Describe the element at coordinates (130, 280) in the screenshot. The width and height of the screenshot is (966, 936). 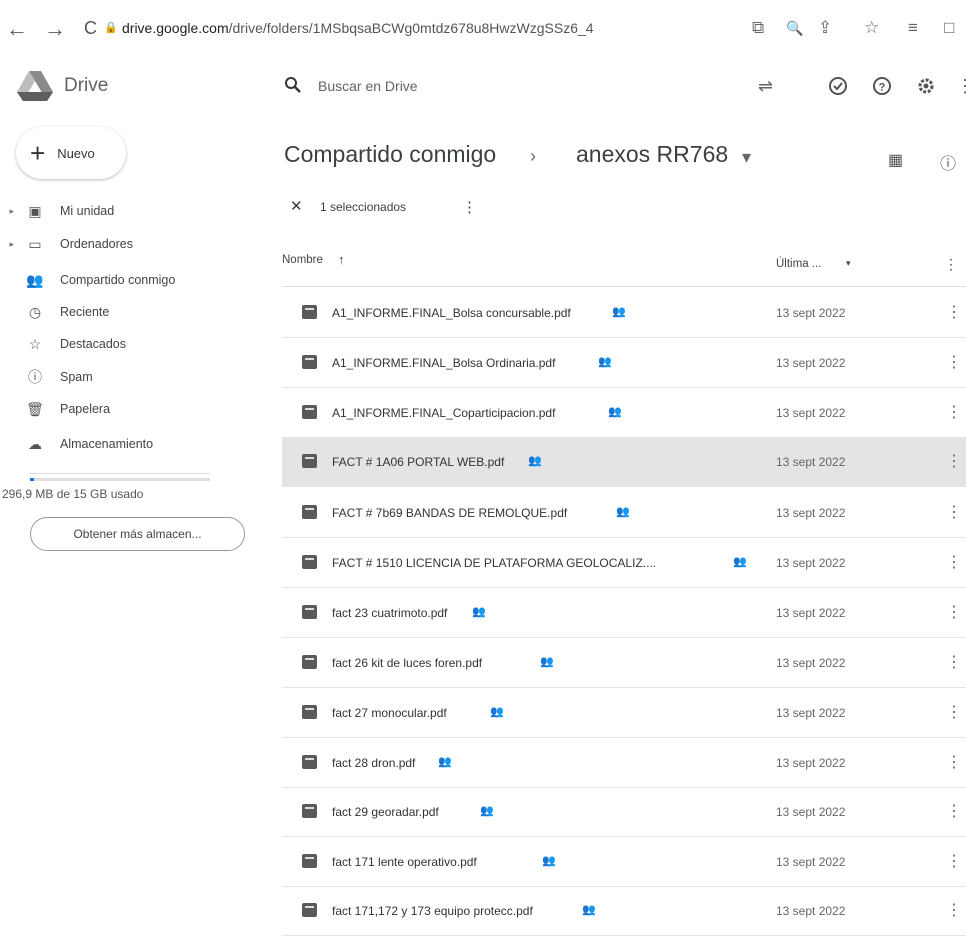
I see `sidebar-item-shared-with-me: 👥 Compartido conmigo` at that location.